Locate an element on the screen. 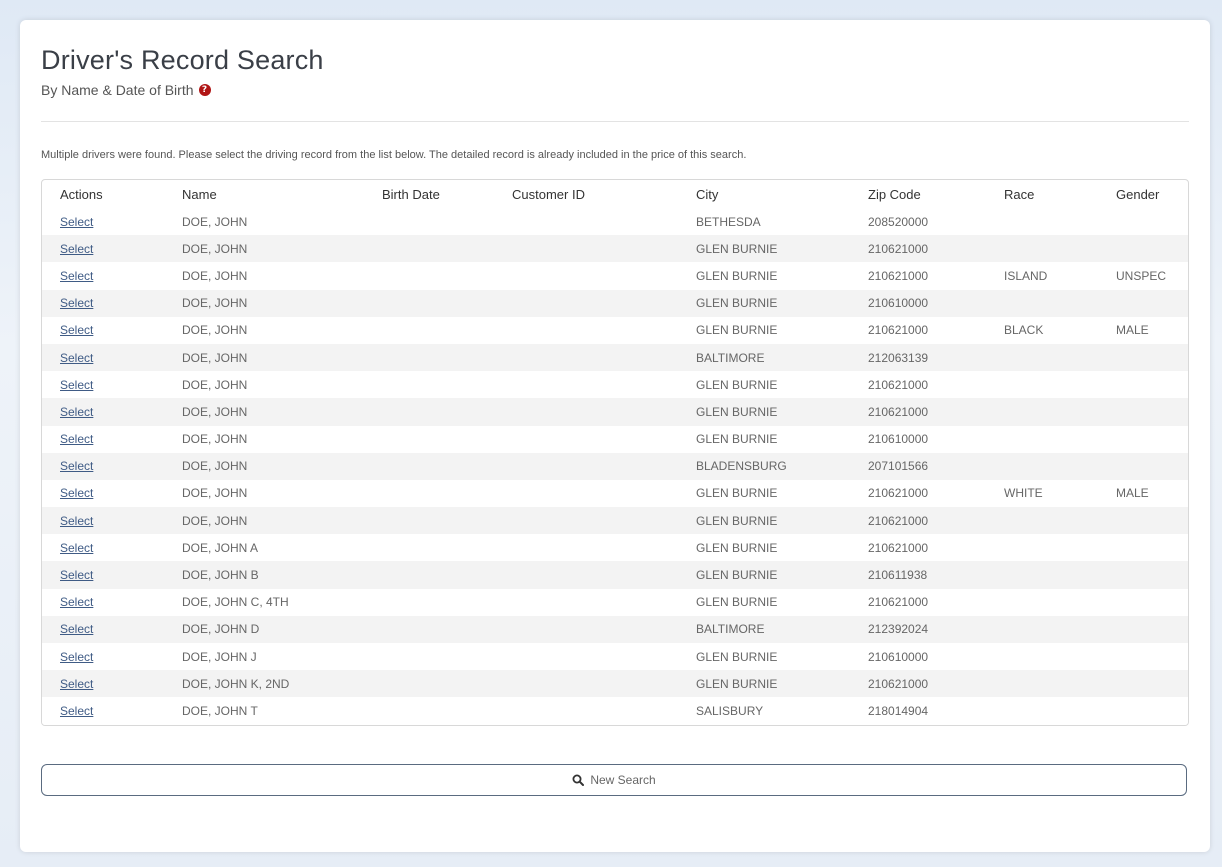 Image resolution: width=1222 pixels, height=867 pixels. cell-zip-code: 210610000 is located at coordinates (898, 439).